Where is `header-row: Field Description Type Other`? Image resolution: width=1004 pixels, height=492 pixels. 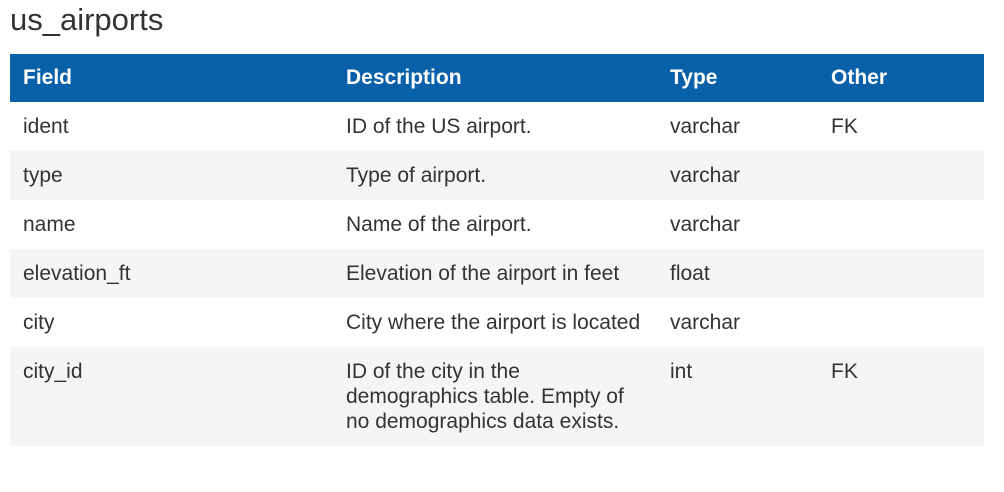 header-row: Field Description Type Other is located at coordinates (497, 78).